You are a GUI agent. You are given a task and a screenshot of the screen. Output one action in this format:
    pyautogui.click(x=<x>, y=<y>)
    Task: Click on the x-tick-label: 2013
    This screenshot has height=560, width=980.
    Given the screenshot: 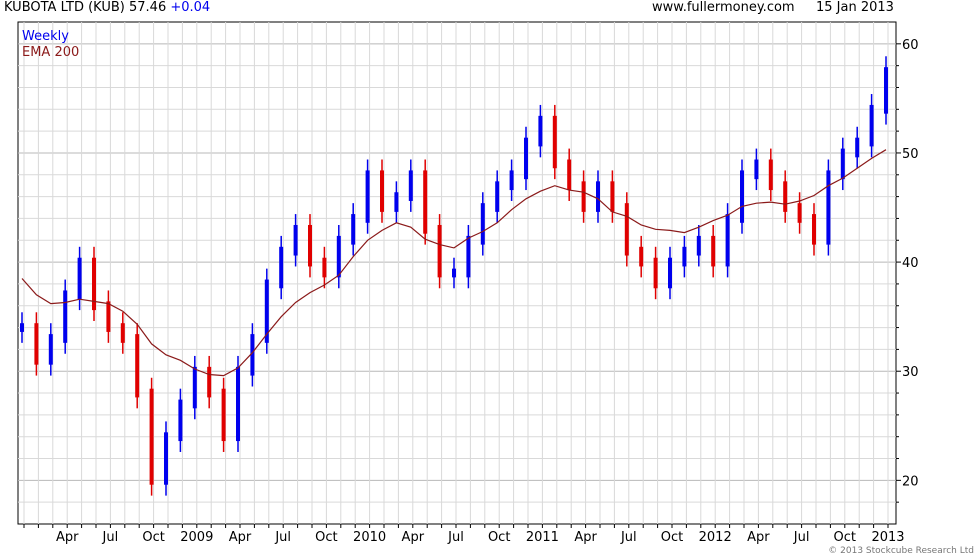 What is the action you would take?
    pyautogui.click(x=887, y=537)
    